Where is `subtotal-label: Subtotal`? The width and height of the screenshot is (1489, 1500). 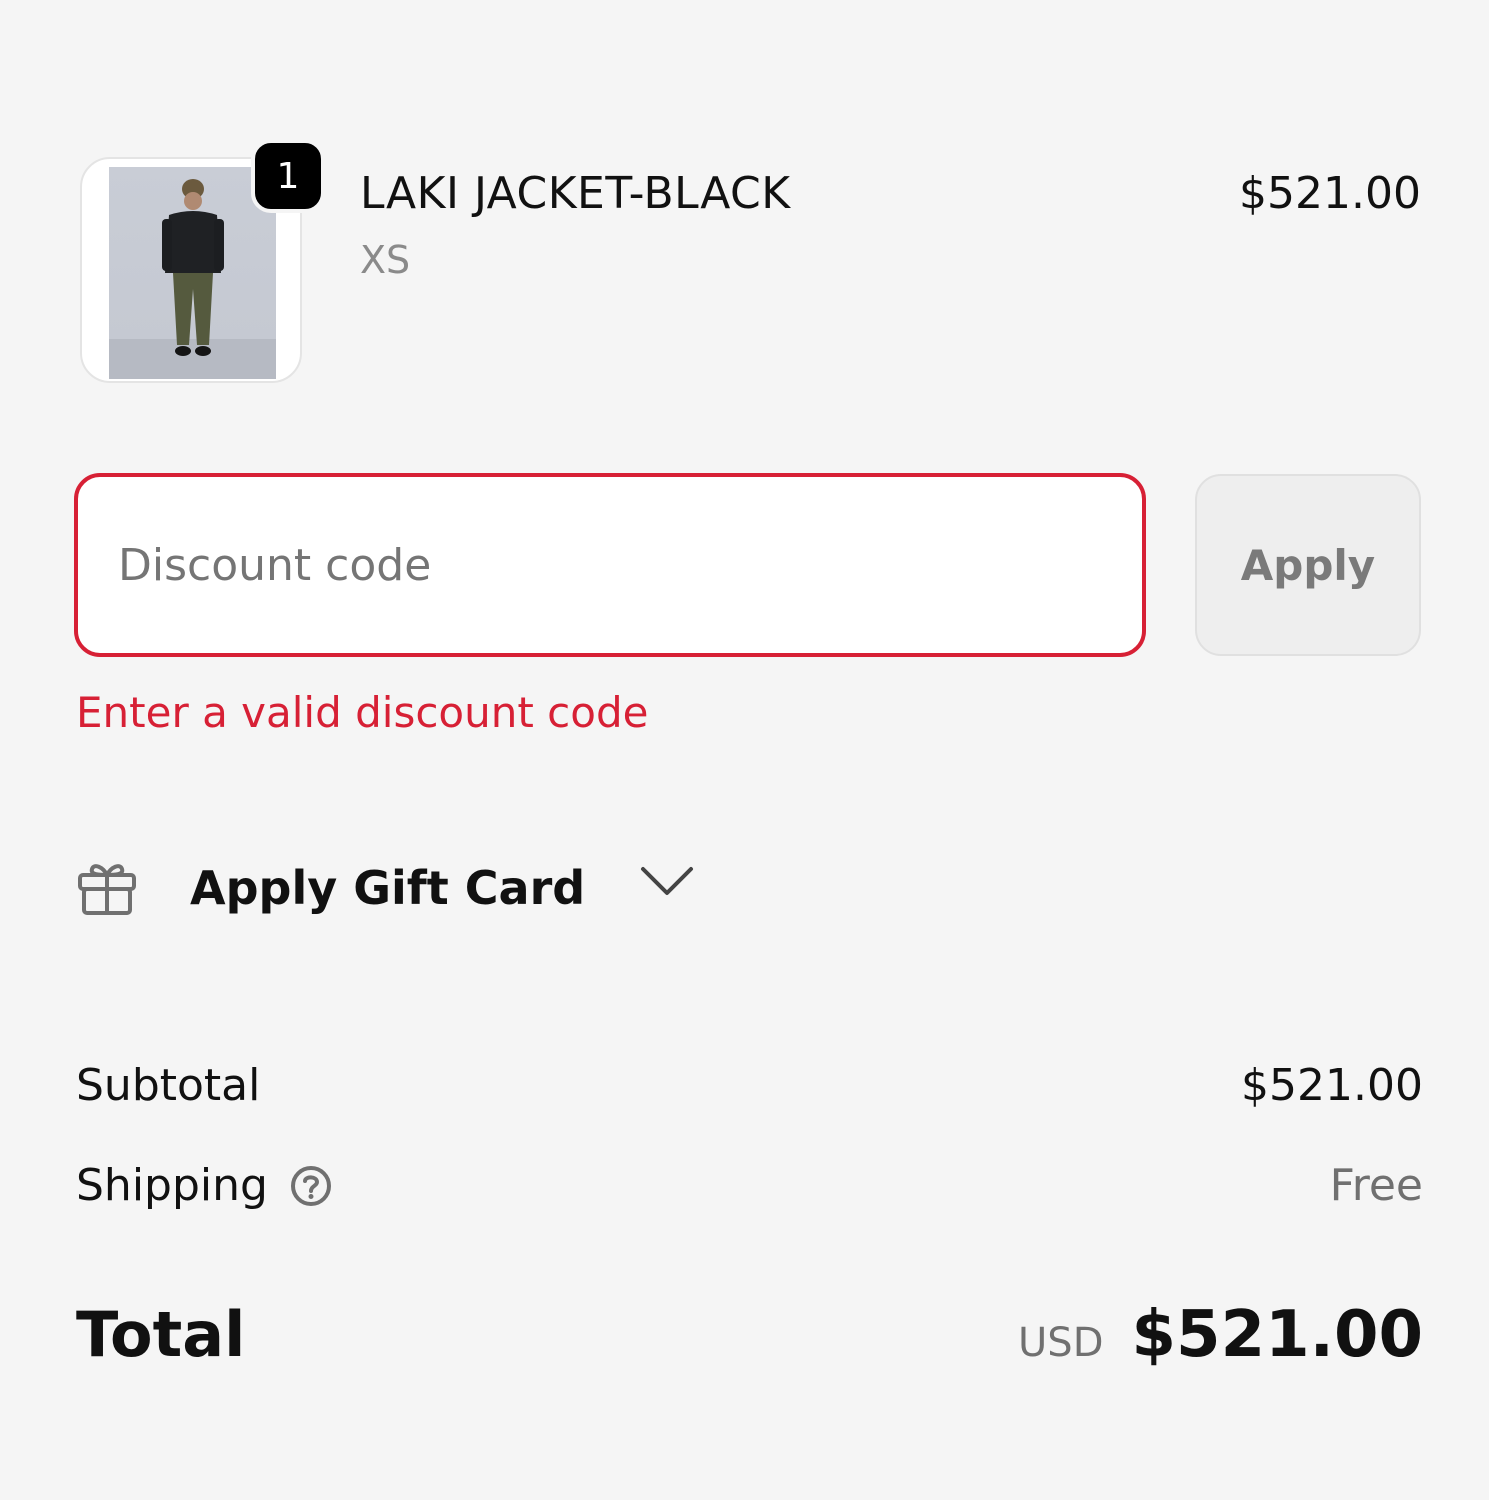
subtotal-label: Subtotal is located at coordinates (168, 1085).